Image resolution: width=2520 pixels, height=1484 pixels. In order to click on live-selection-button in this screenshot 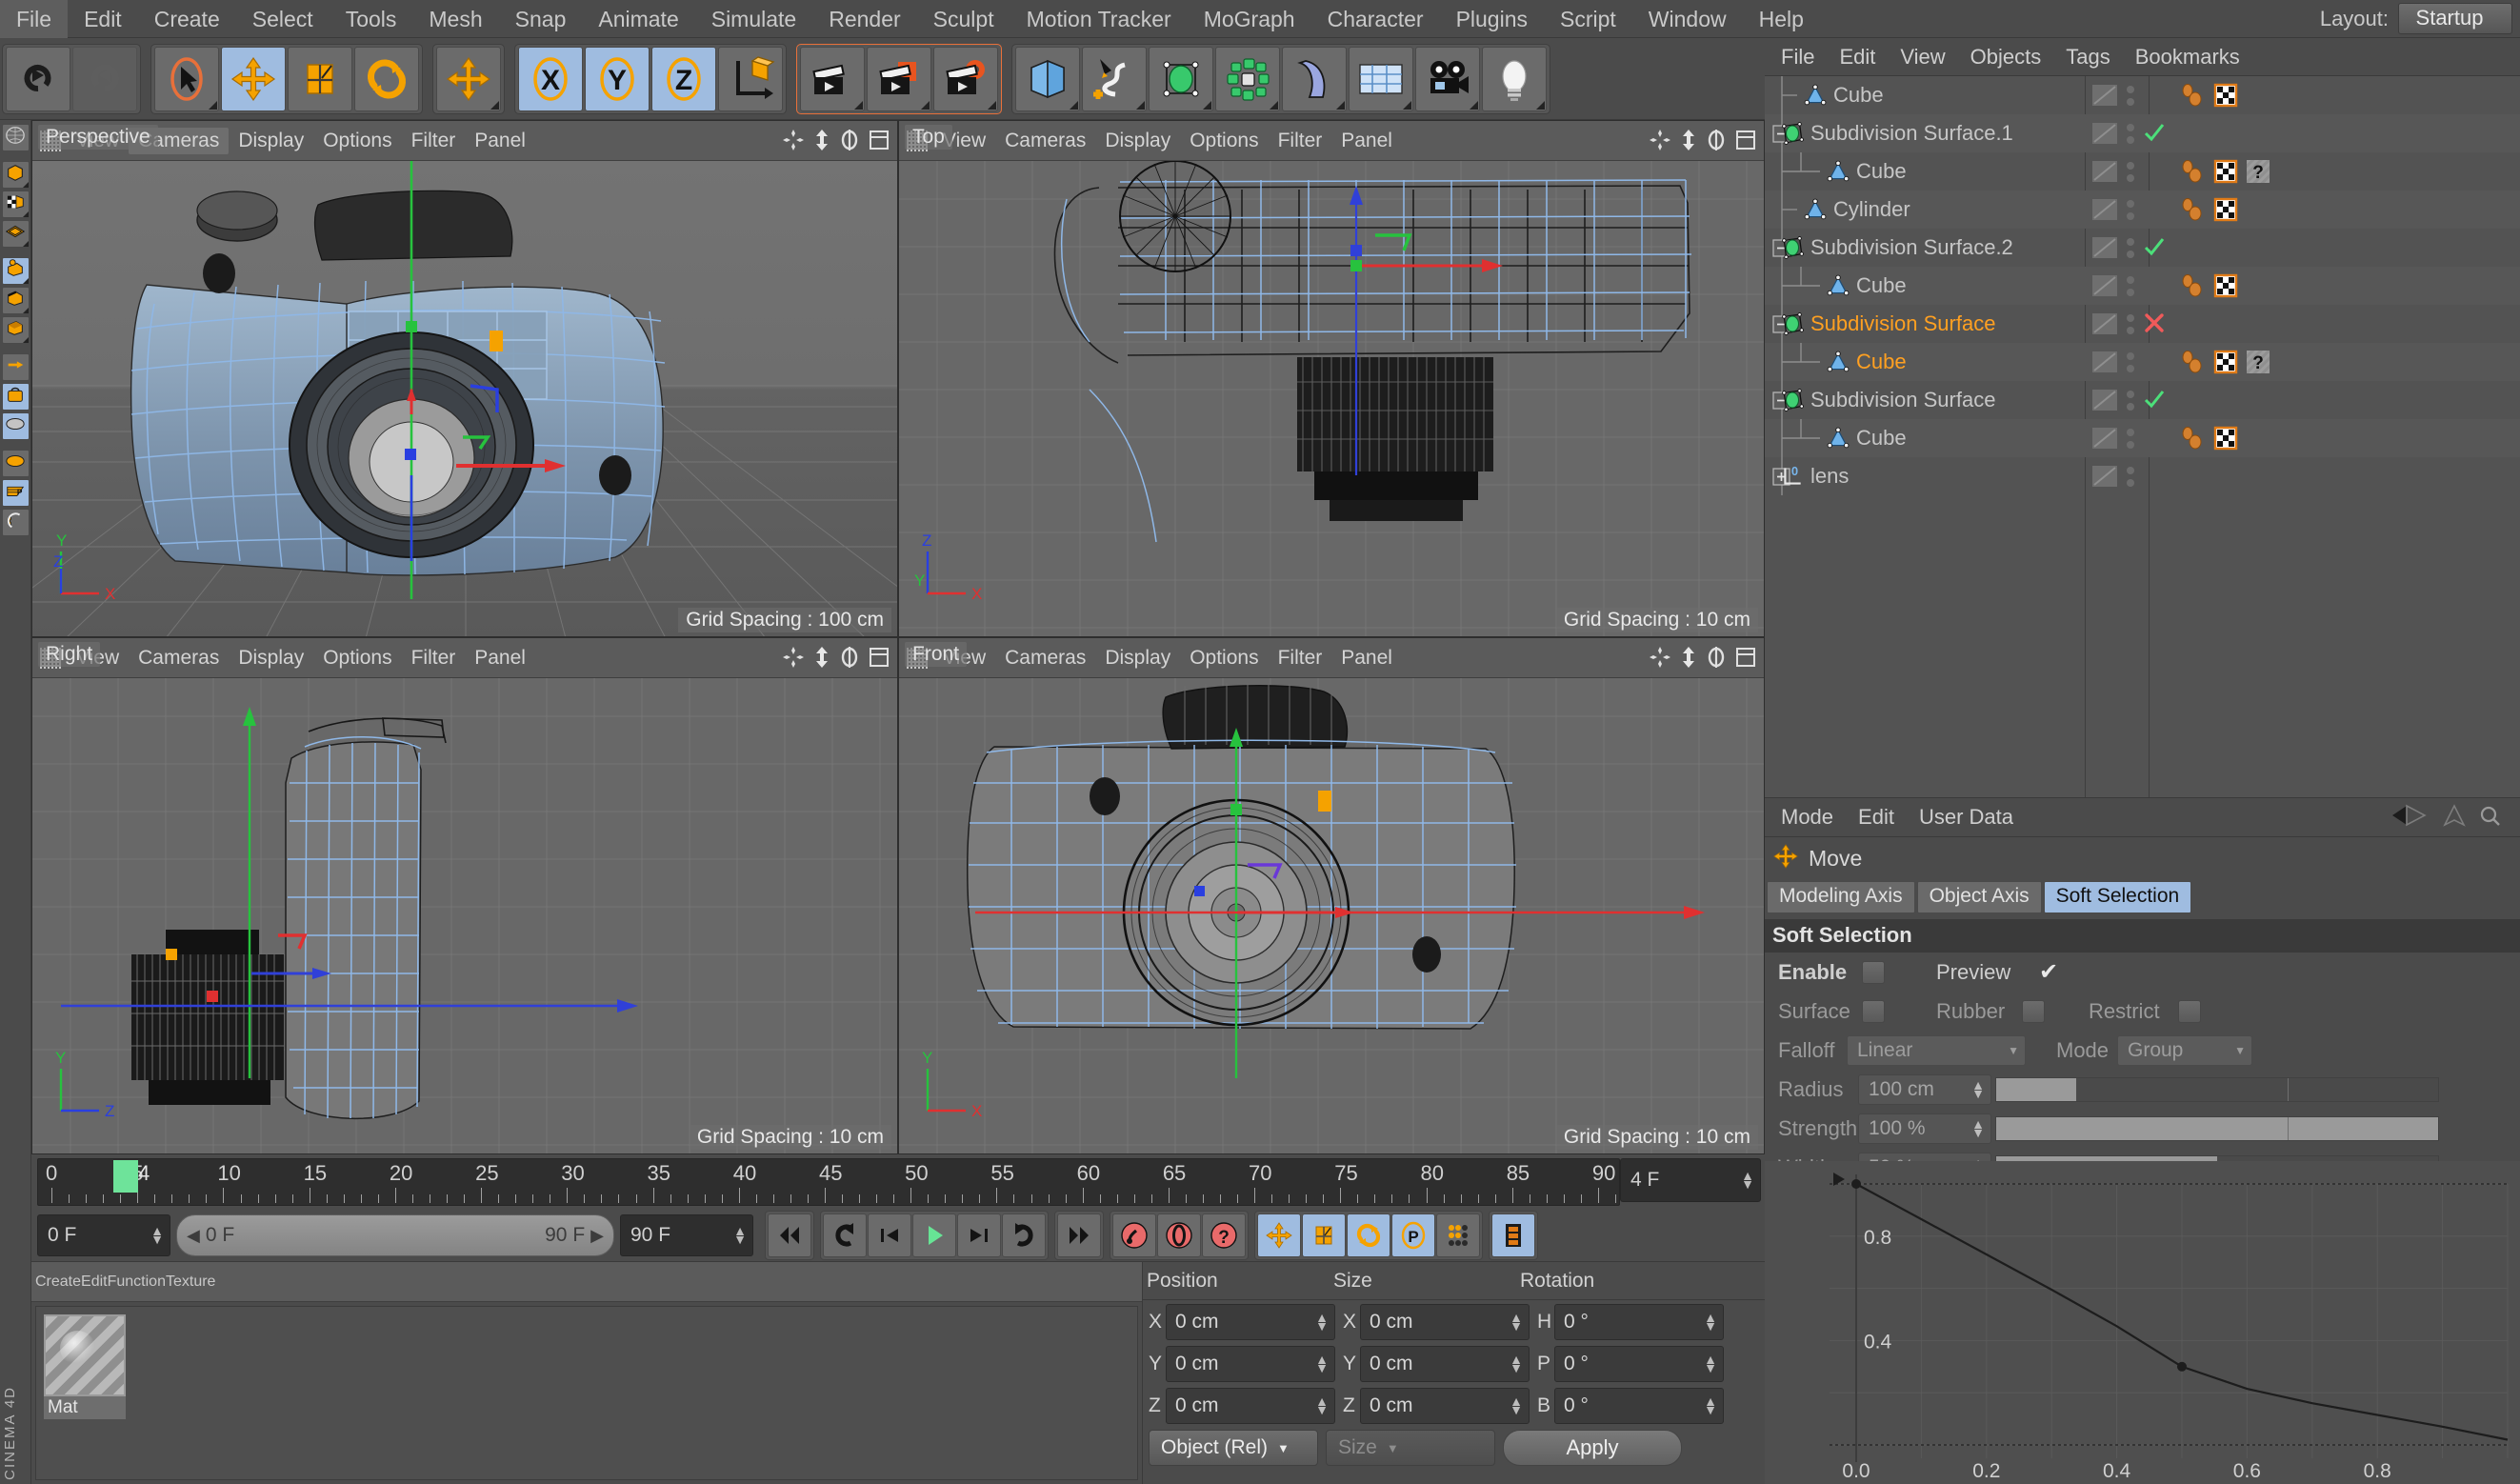, I will do `click(186, 78)`.